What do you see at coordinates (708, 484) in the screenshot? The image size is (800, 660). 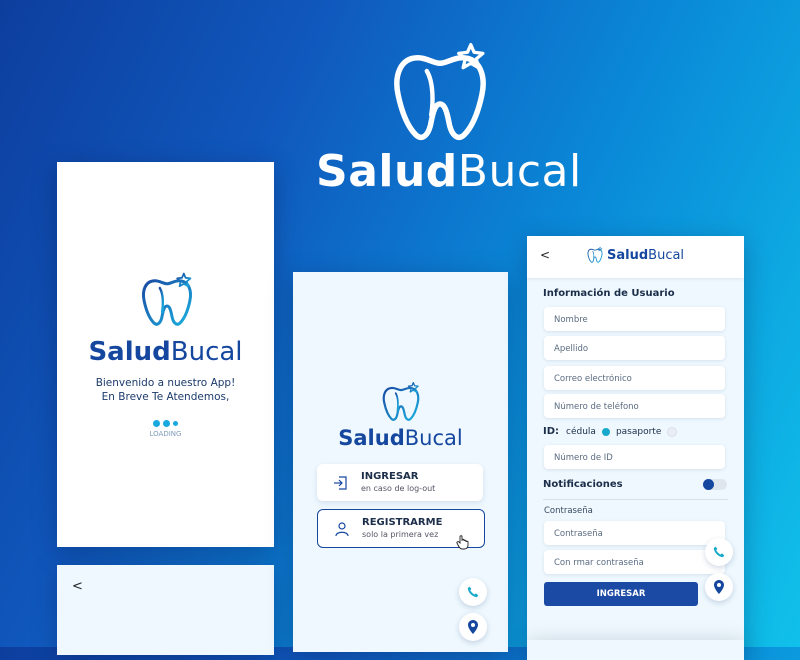 I see `toggle-knob` at bounding box center [708, 484].